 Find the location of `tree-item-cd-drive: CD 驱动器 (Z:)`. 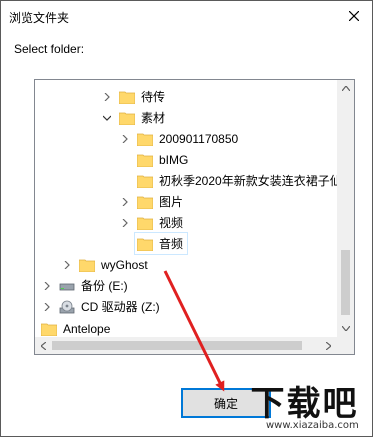

tree-item-cd-drive: CD 驱动器 (Z:) is located at coordinates (100, 306).